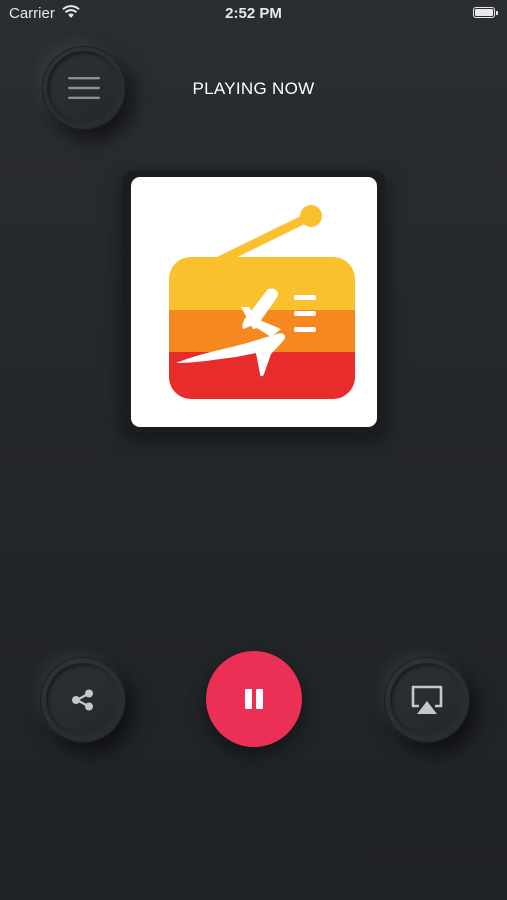 The image size is (507, 900). I want to click on page-title: PLAYING NOW, so click(253, 88).